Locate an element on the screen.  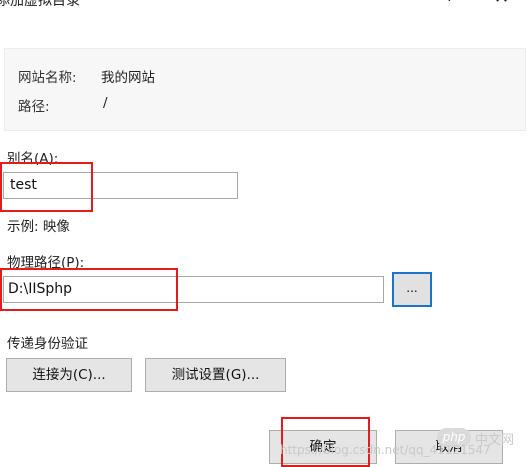
pass-through-auth-label: 传递身份验证 is located at coordinates (47, 344).